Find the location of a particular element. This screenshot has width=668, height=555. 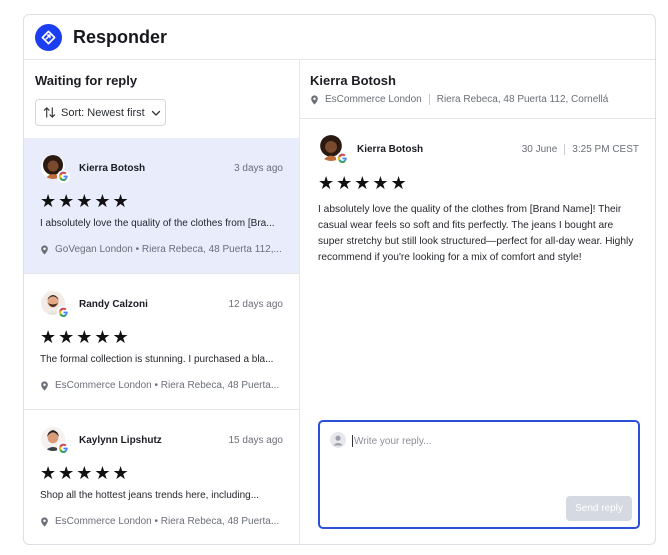

review-time: 3 days ago is located at coordinates (258, 168).